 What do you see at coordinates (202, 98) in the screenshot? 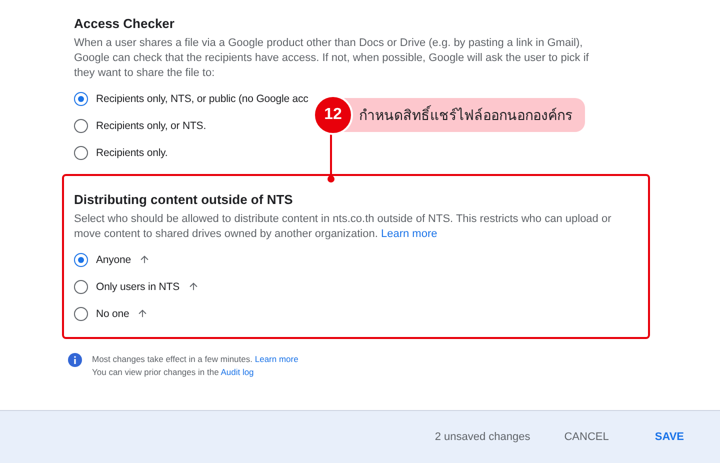
I see `option-label: Recipients only, NTS, or public (no Google acc` at bounding box center [202, 98].